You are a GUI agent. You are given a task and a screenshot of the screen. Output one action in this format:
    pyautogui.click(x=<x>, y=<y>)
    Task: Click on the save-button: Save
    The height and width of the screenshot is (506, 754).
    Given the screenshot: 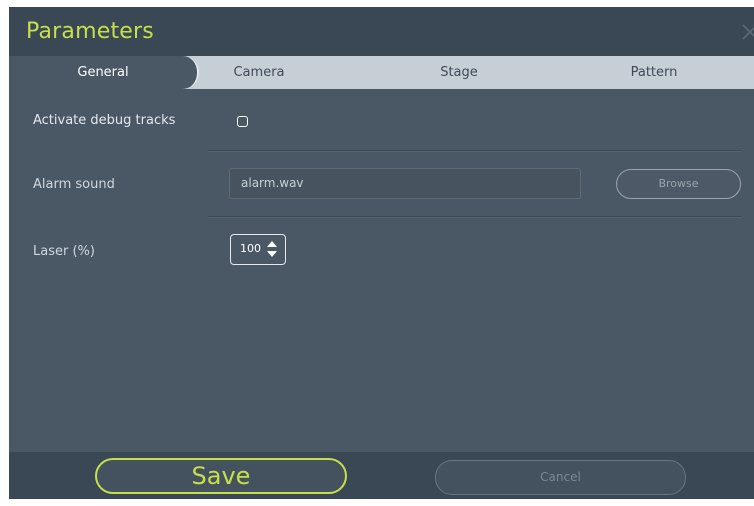 What is the action you would take?
    pyautogui.click(x=221, y=476)
    